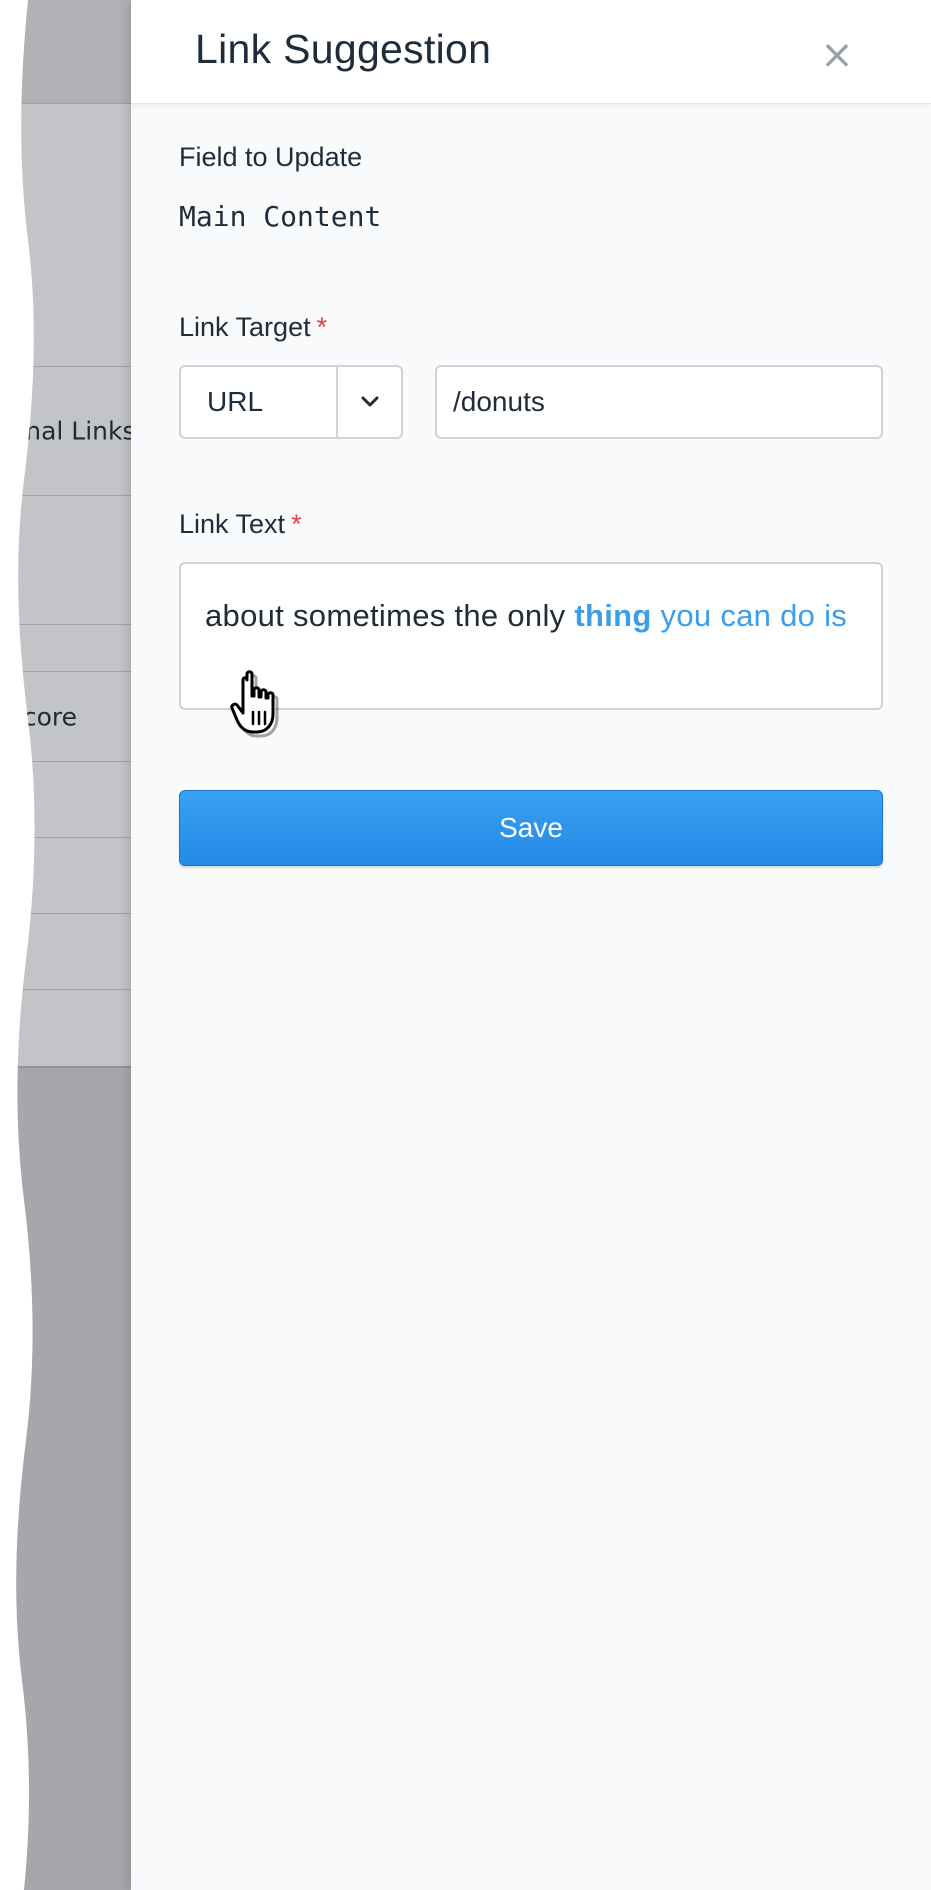 The height and width of the screenshot is (1890, 931). What do you see at coordinates (17, 945) in the screenshot?
I see `torn-edge` at bounding box center [17, 945].